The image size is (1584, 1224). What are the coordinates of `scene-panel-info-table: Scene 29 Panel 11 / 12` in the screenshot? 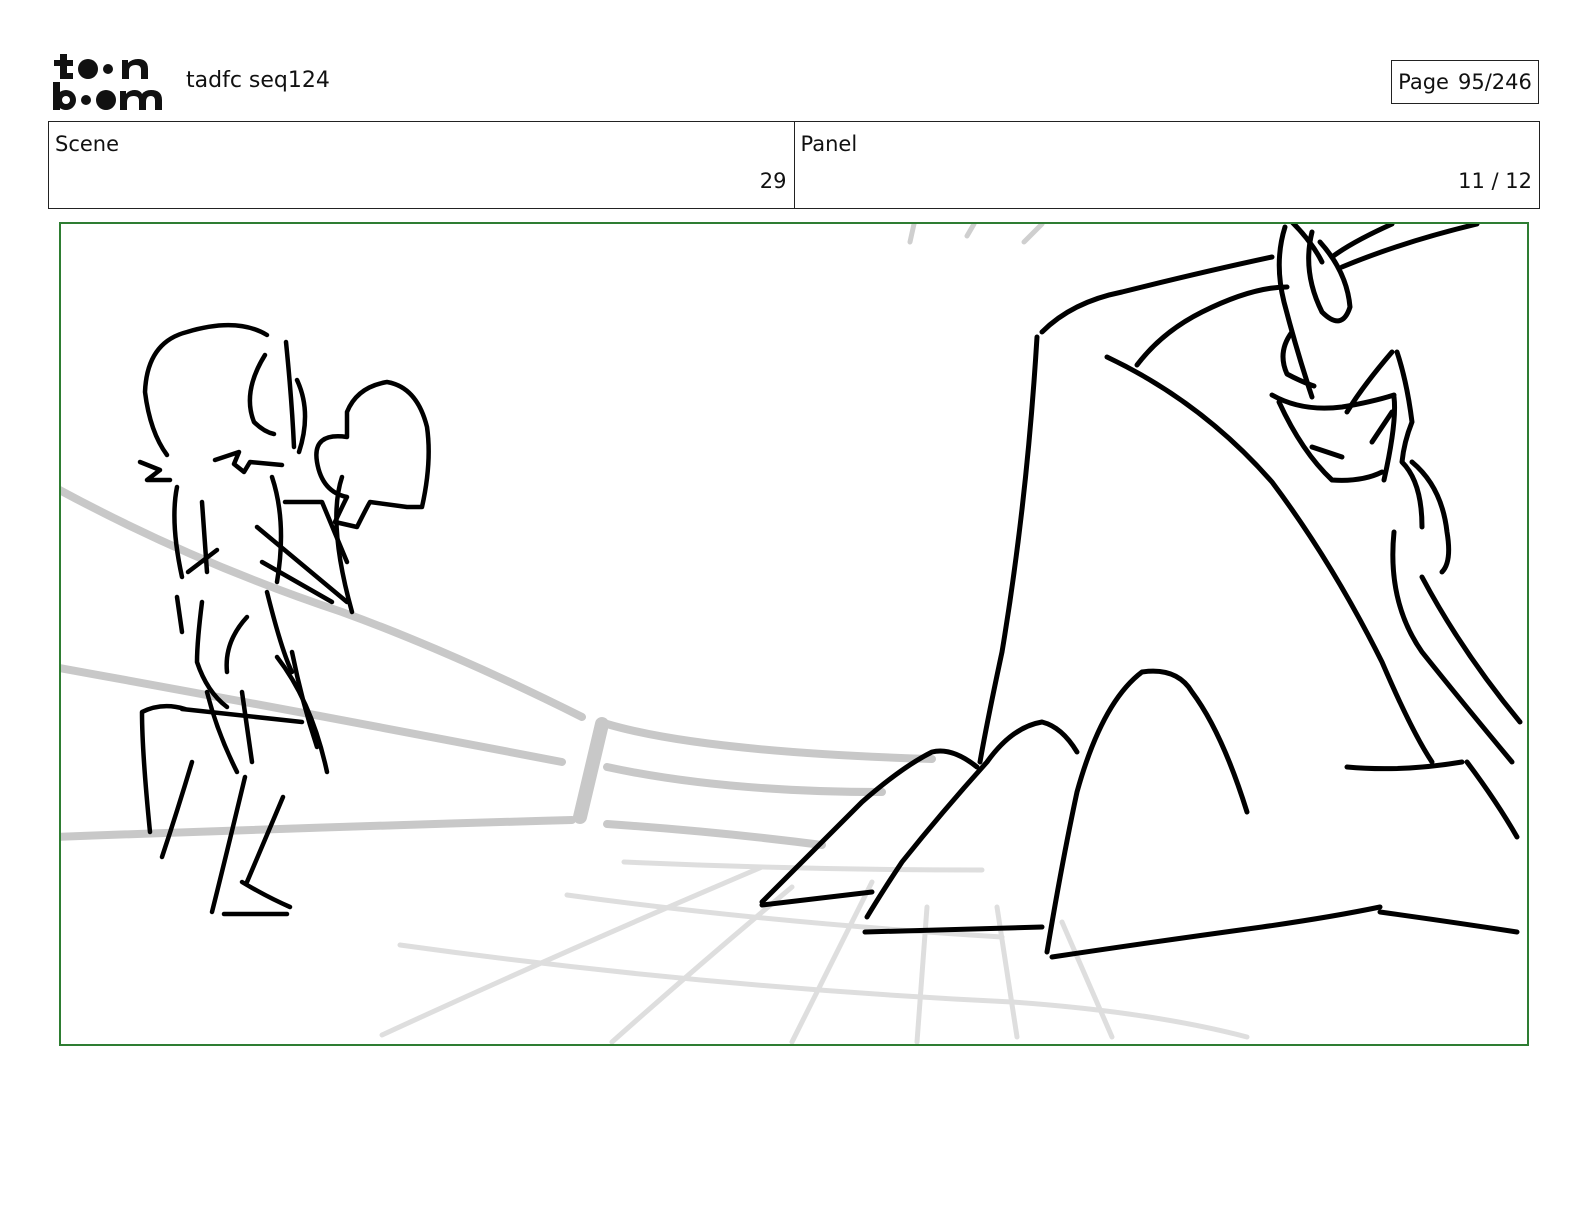 It's located at (794, 165).